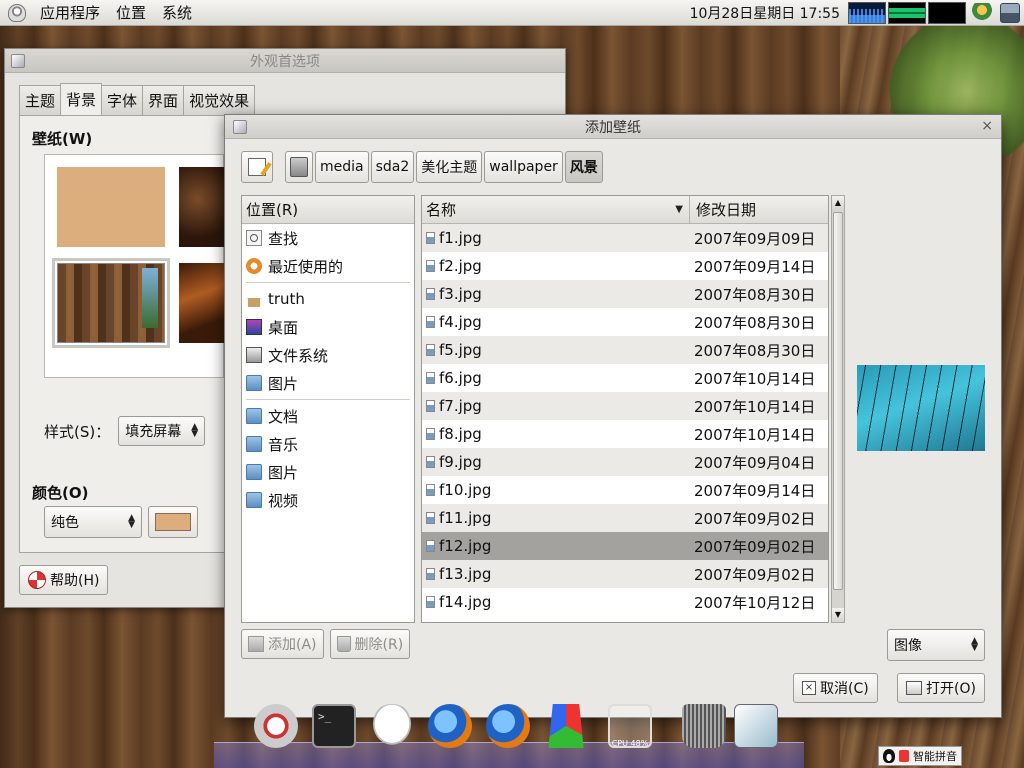 The image size is (1024, 768). Describe the element at coordinates (257, 167) in the screenshot. I see `location-edit-button` at that location.